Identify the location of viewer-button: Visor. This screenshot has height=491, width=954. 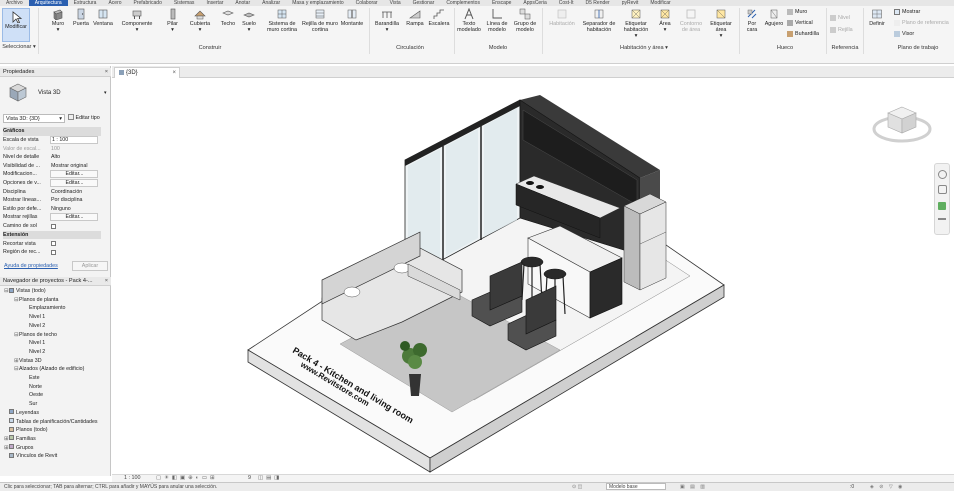
(904, 34).